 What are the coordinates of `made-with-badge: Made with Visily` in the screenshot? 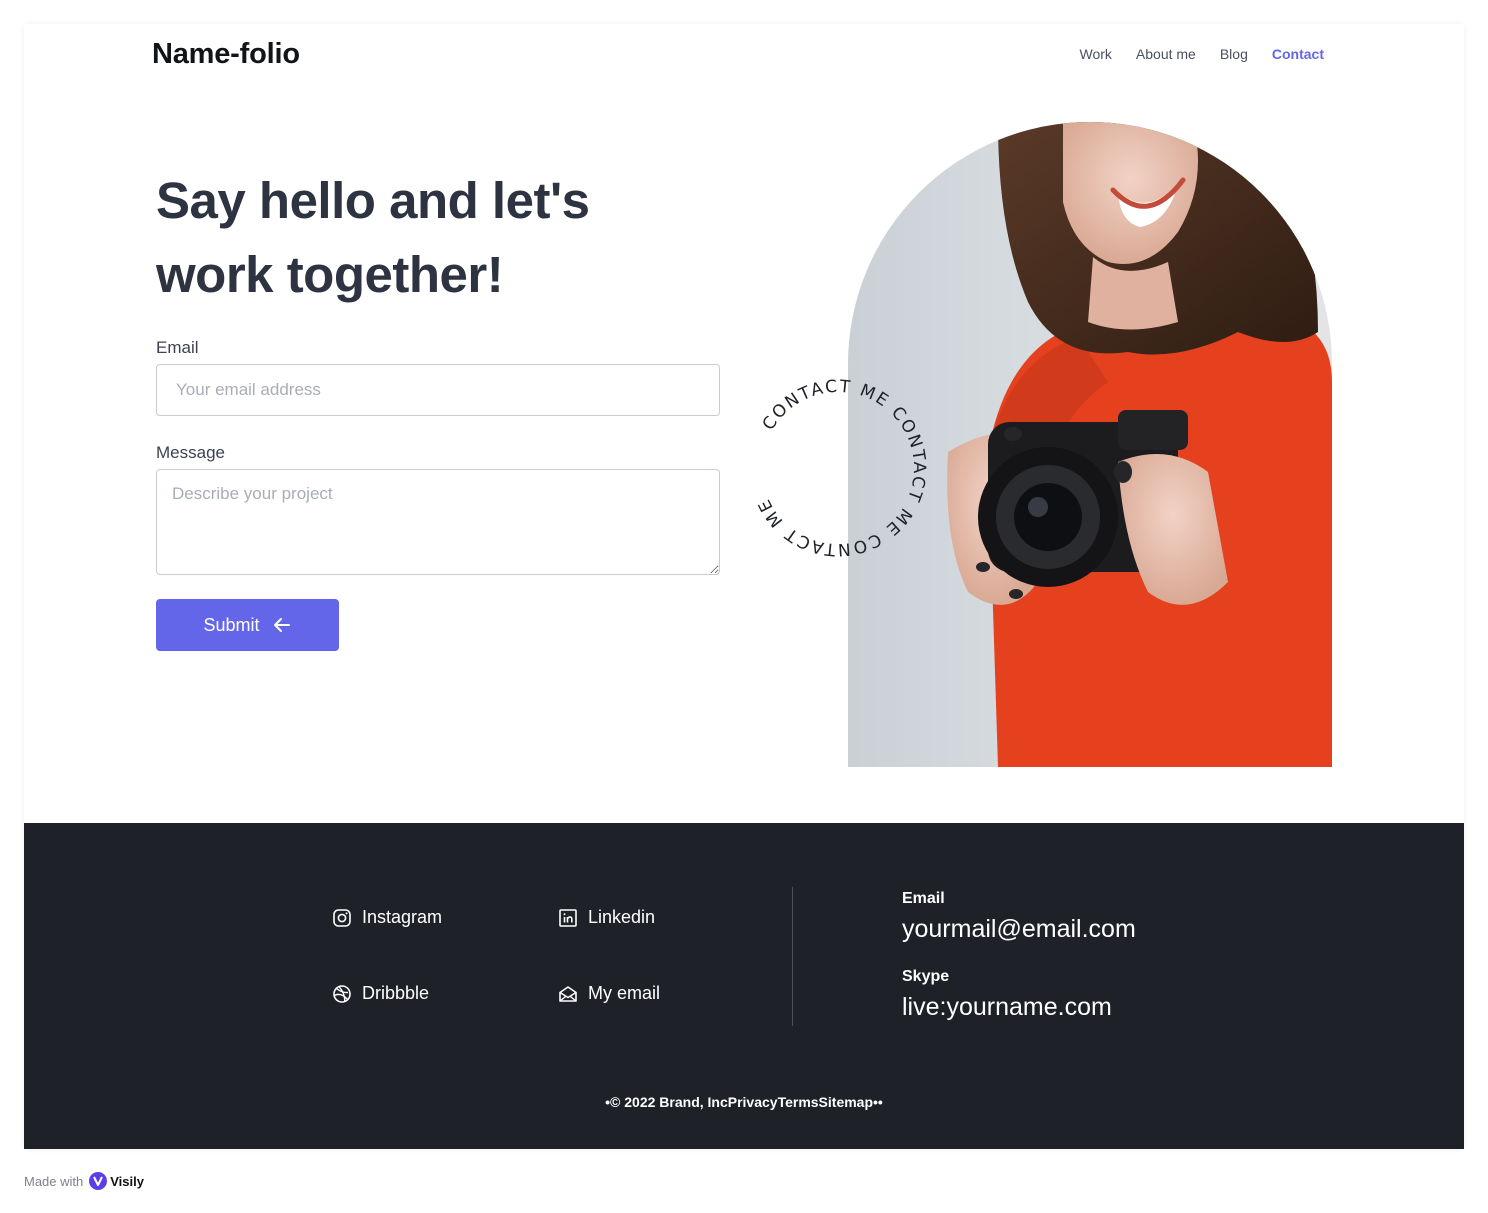 It's located at (84, 1181).